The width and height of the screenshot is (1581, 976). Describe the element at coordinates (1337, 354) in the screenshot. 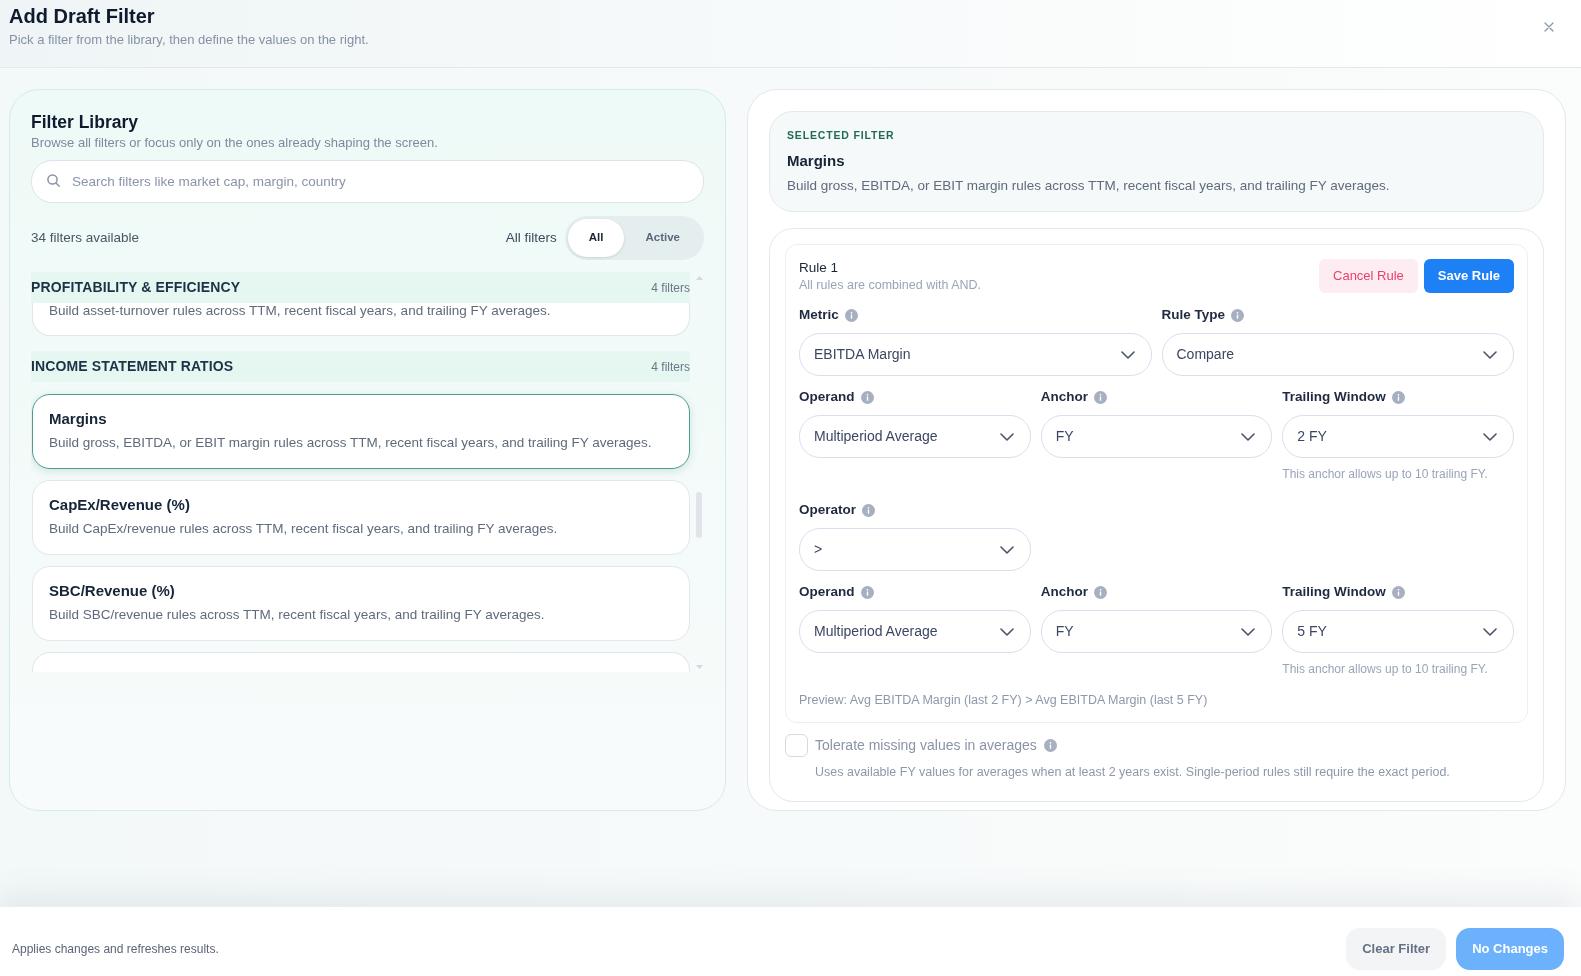

I see `select-dropdown: Compare` at that location.